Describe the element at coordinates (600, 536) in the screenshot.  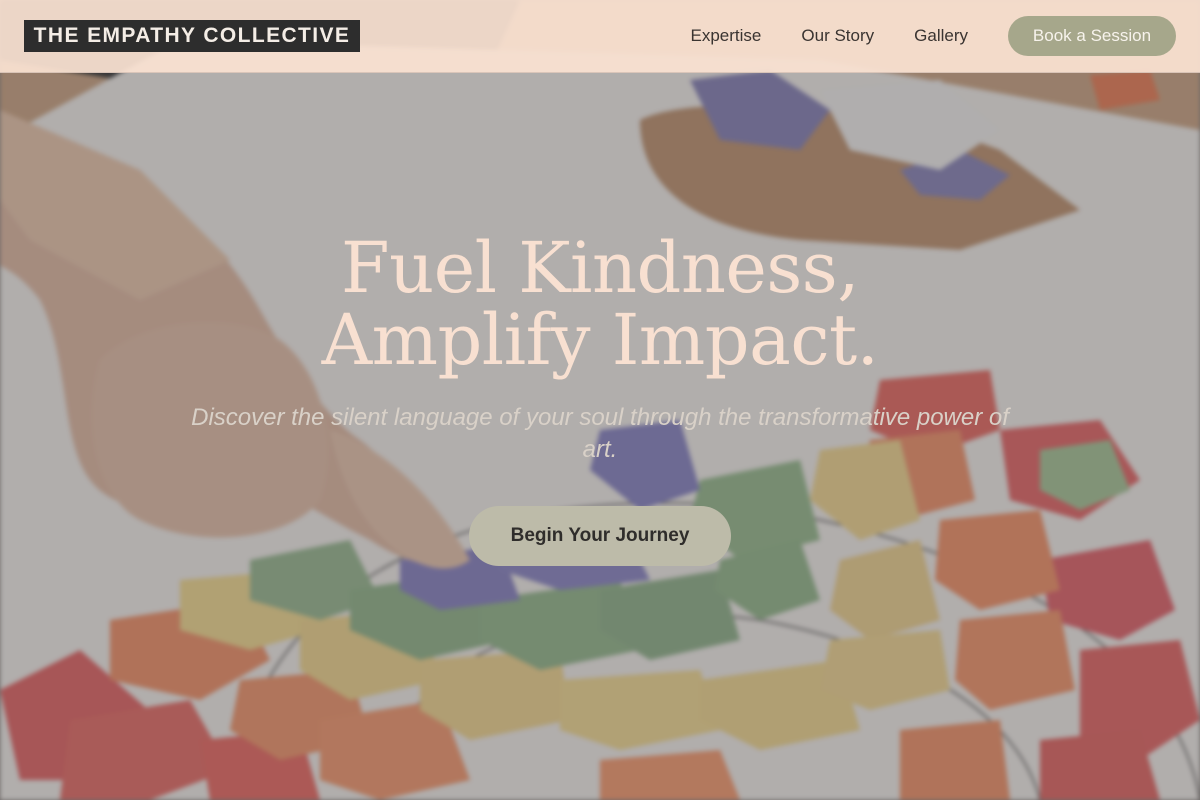
I see `begin-journey-button: Begin Your Journey` at that location.